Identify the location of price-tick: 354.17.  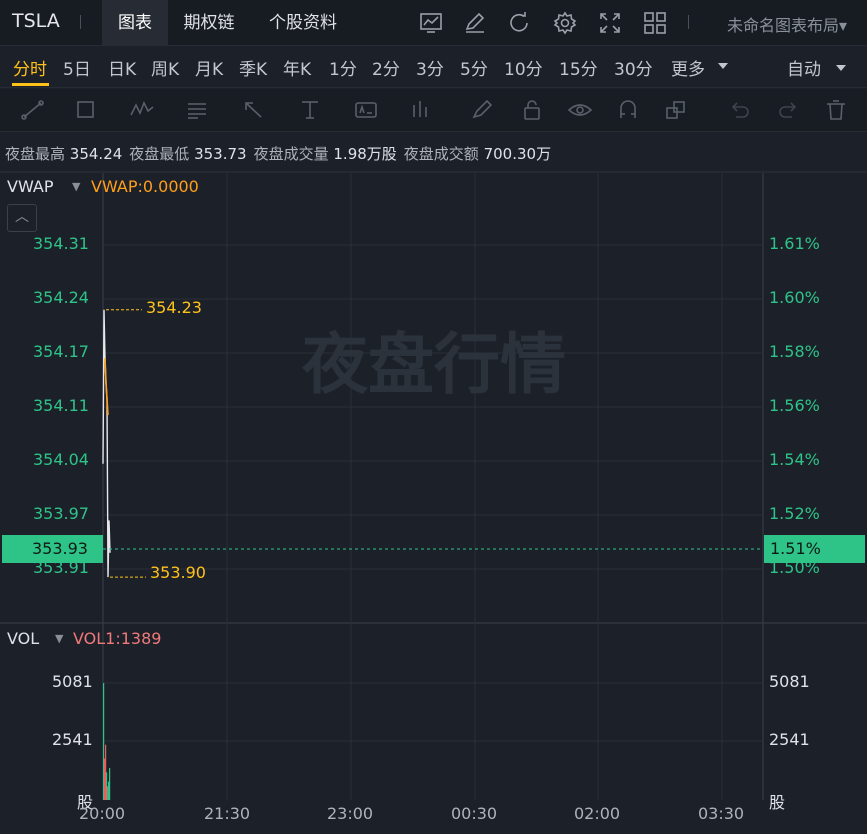
(61, 351).